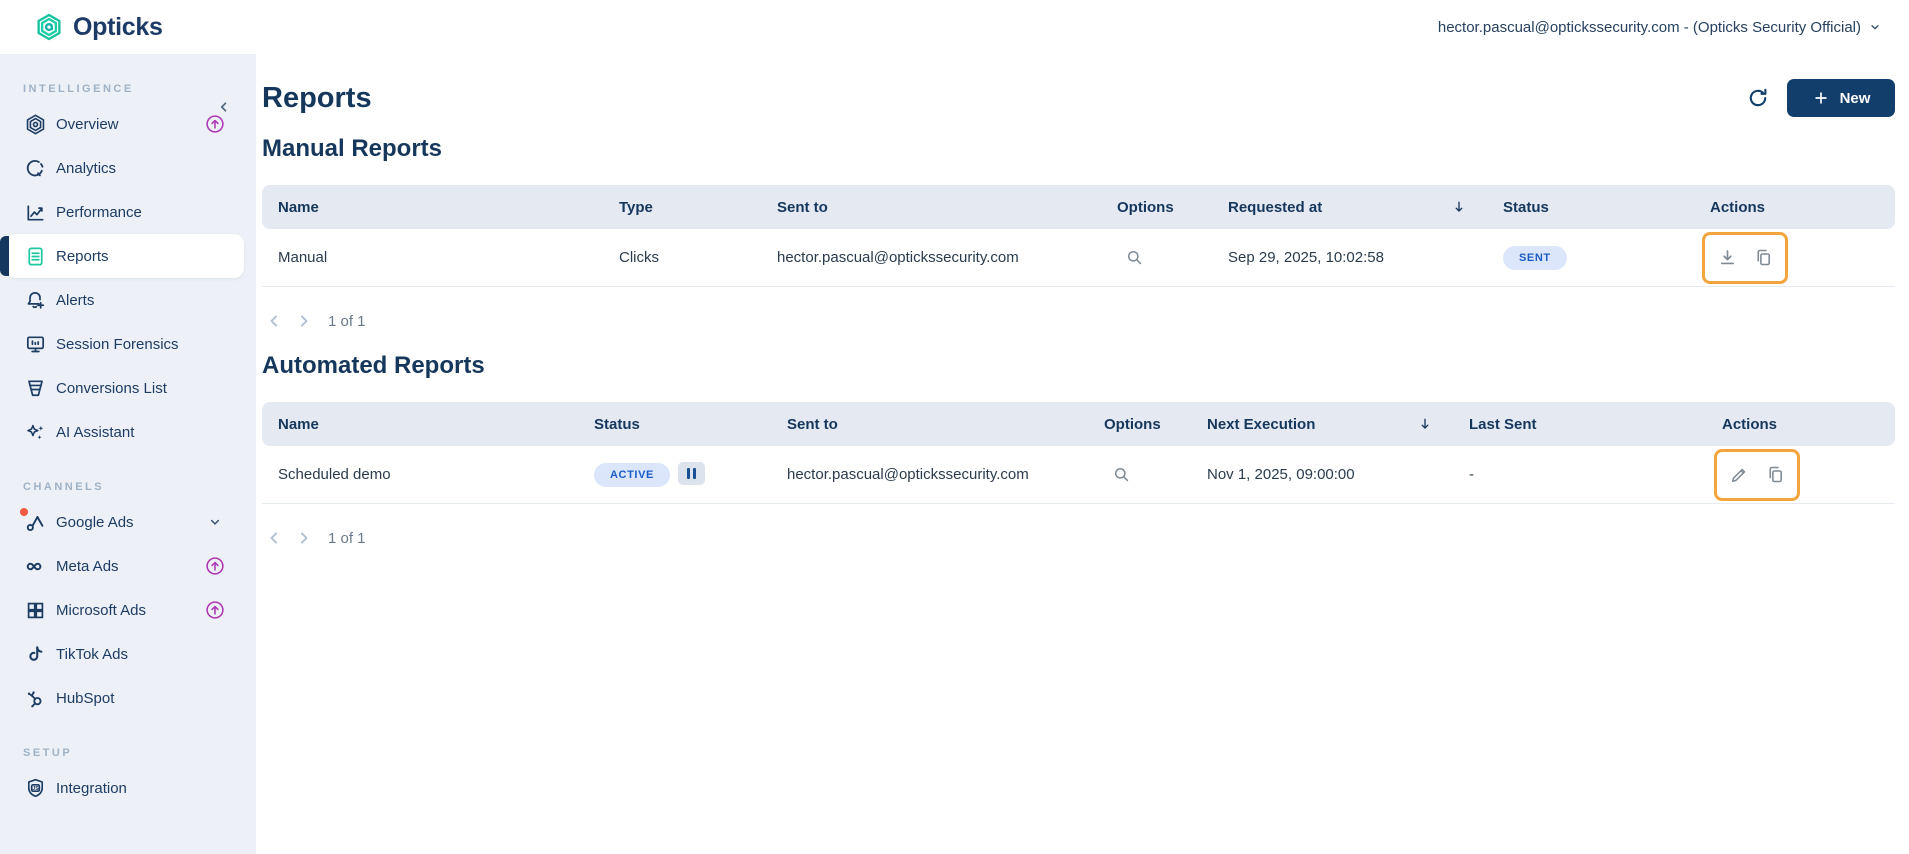 This screenshot has height=854, width=1909. What do you see at coordinates (682, 207) in the screenshot?
I see `column-header-type: Type` at bounding box center [682, 207].